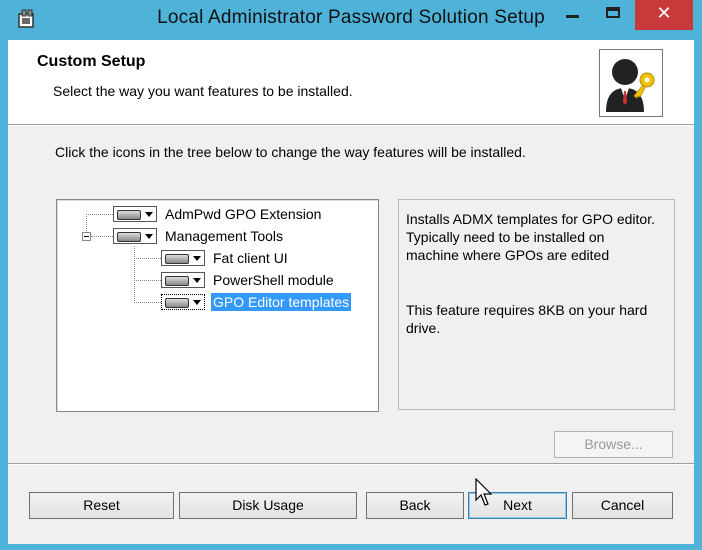 The height and width of the screenshot is (550, 702). I want to click on tree-item-admpwd-gpo-extension: AdmPwd GPO Extension, so click(218, 214).